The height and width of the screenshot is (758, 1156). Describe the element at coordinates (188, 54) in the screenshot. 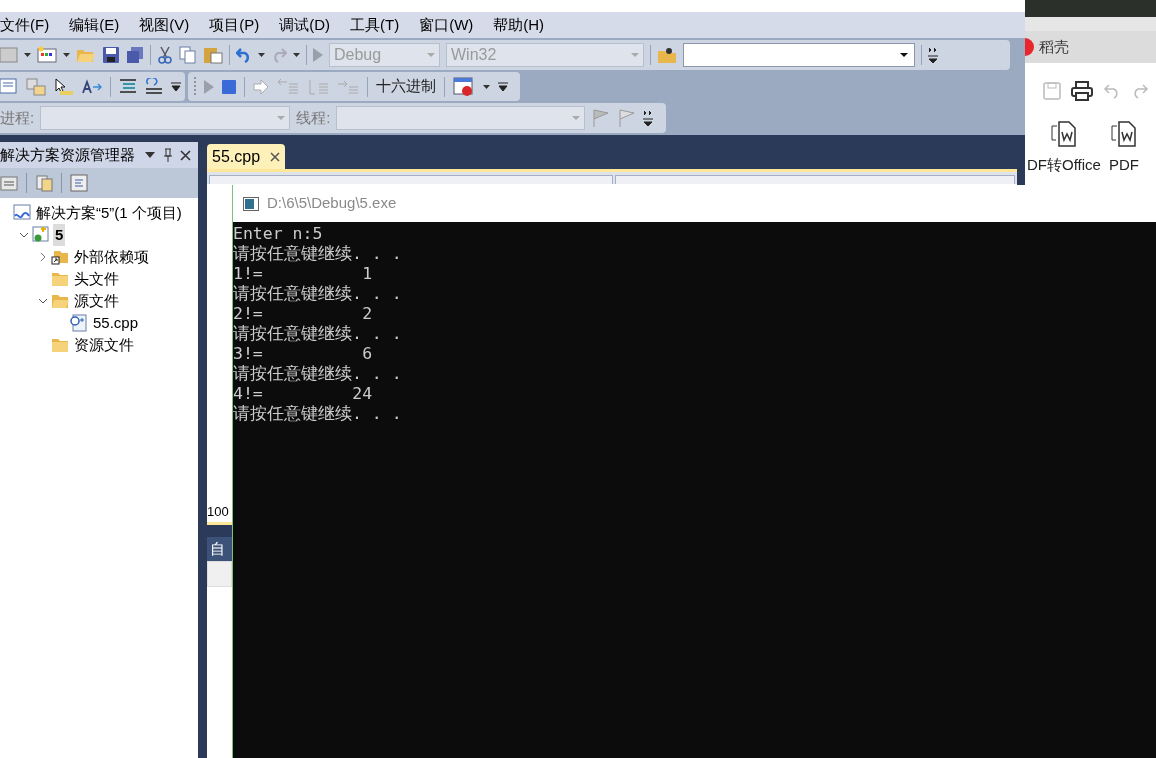

I see `copy-icon` at that location.